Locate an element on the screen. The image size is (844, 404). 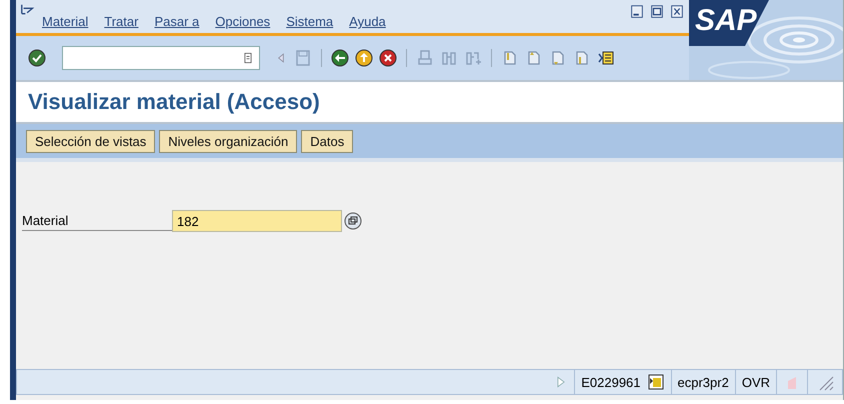
material-field: 182 is located at coordinates (257, 221).